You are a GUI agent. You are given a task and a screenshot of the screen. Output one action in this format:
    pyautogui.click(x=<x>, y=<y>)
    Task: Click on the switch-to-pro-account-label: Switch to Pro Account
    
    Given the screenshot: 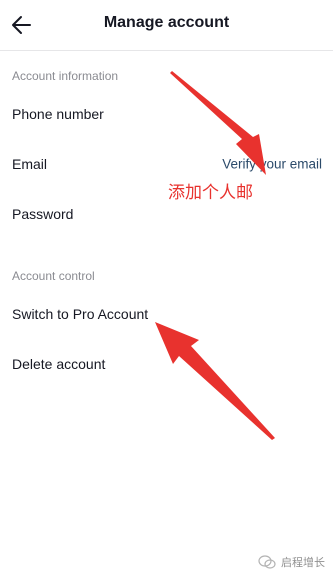 What is the action you would take?
    pyautogui.click(x=80, y=314)
    